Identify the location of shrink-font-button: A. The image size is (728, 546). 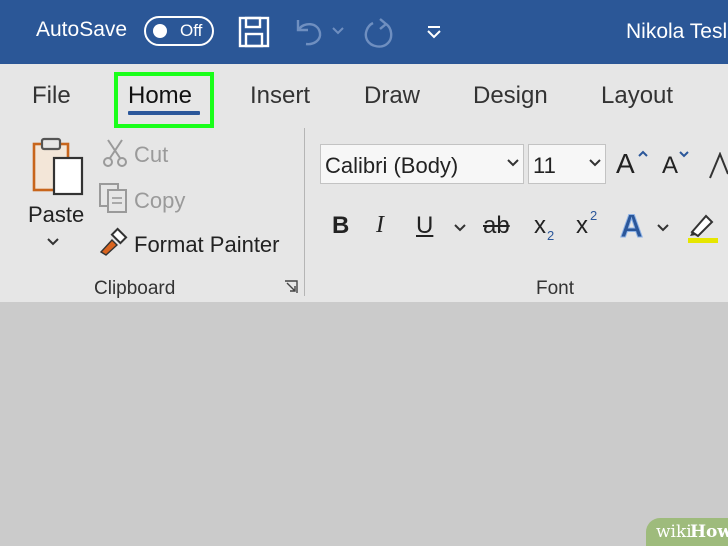
(670, 166).